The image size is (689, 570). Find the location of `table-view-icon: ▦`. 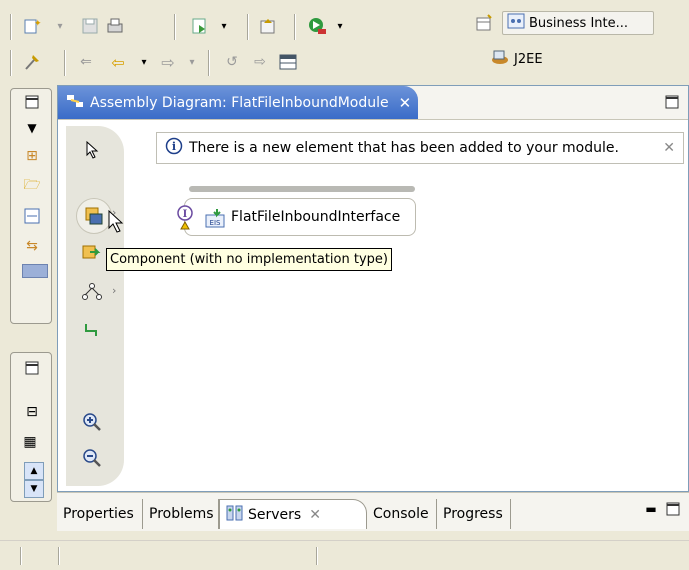

table-view-icon: ▦ is located at coordinates (30, 442).